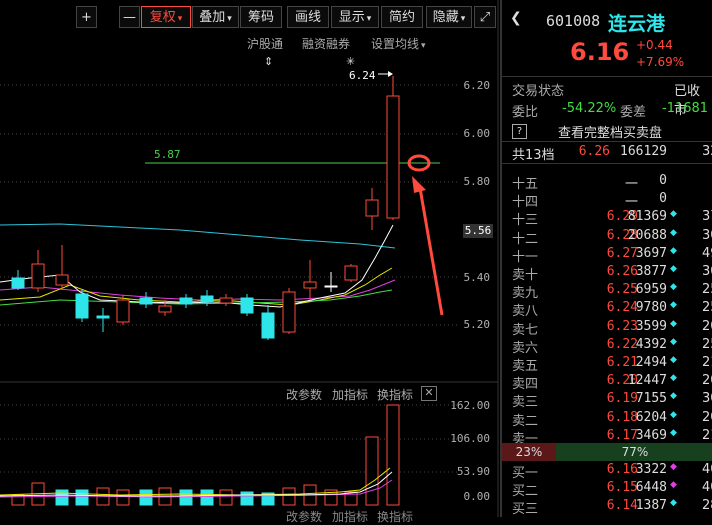 This screenshot has height=525, width=712. Describe the element at coordinates (419, 184) in the screenshot. I see `annotation-arrowhead` at that location.